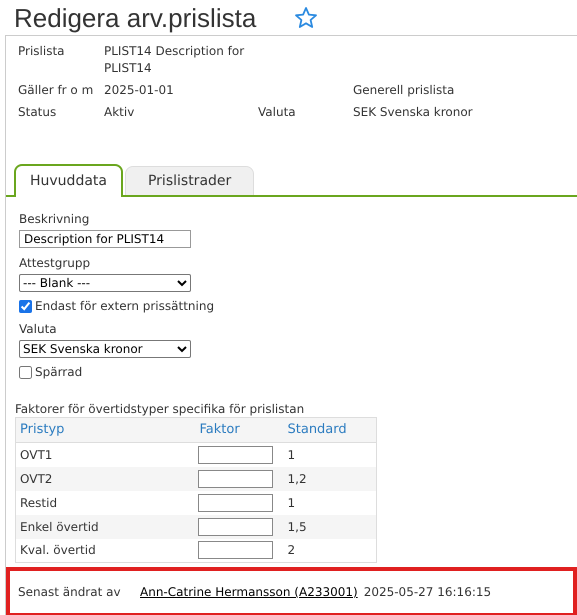 This screenshot has width=577, height=615. Describe the element at coordinates (160, 409) in the screenshot. I see `table-caption: Faktorer för övertidstyper specifika för prislistan` at that location.